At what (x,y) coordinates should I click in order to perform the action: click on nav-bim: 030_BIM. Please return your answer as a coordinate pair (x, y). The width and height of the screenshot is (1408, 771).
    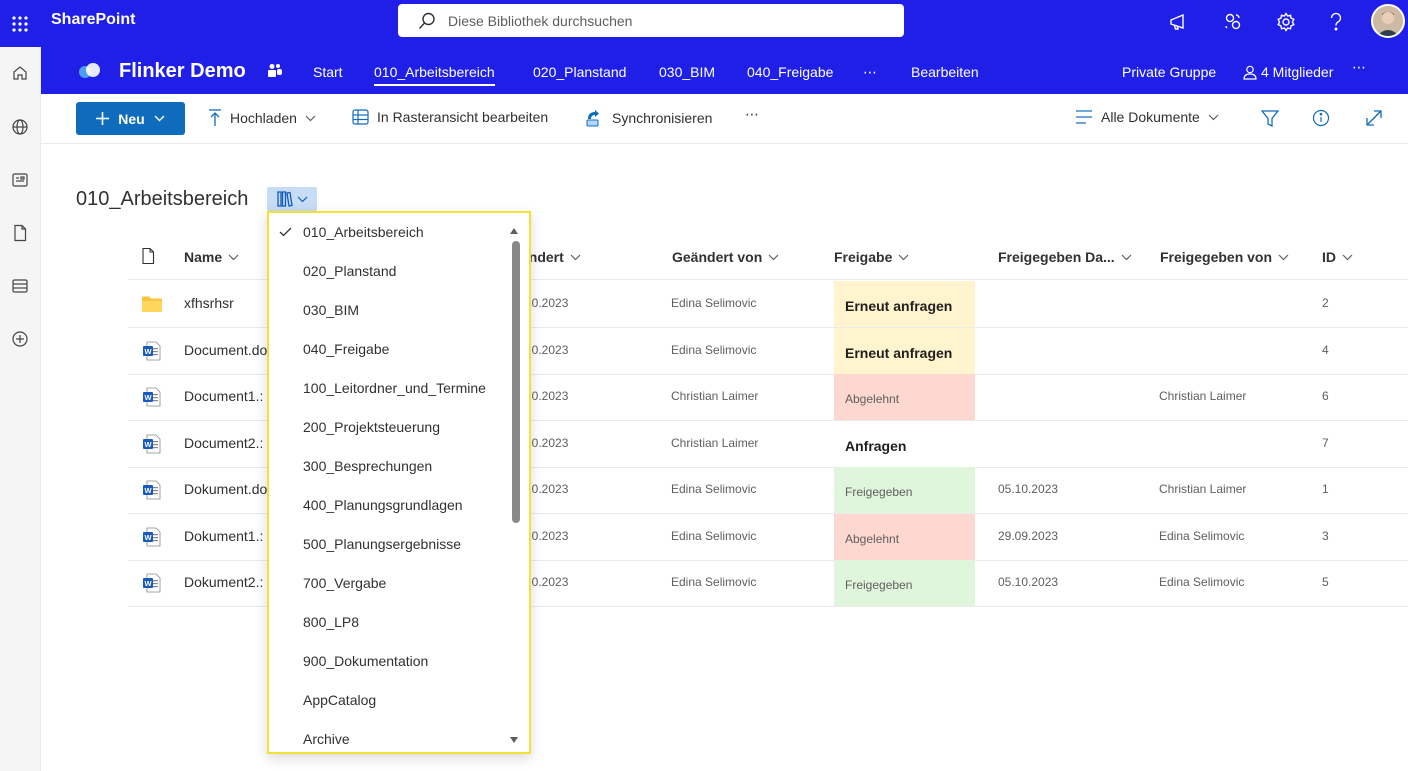
    Looking at the image, I should click on (687, 72).